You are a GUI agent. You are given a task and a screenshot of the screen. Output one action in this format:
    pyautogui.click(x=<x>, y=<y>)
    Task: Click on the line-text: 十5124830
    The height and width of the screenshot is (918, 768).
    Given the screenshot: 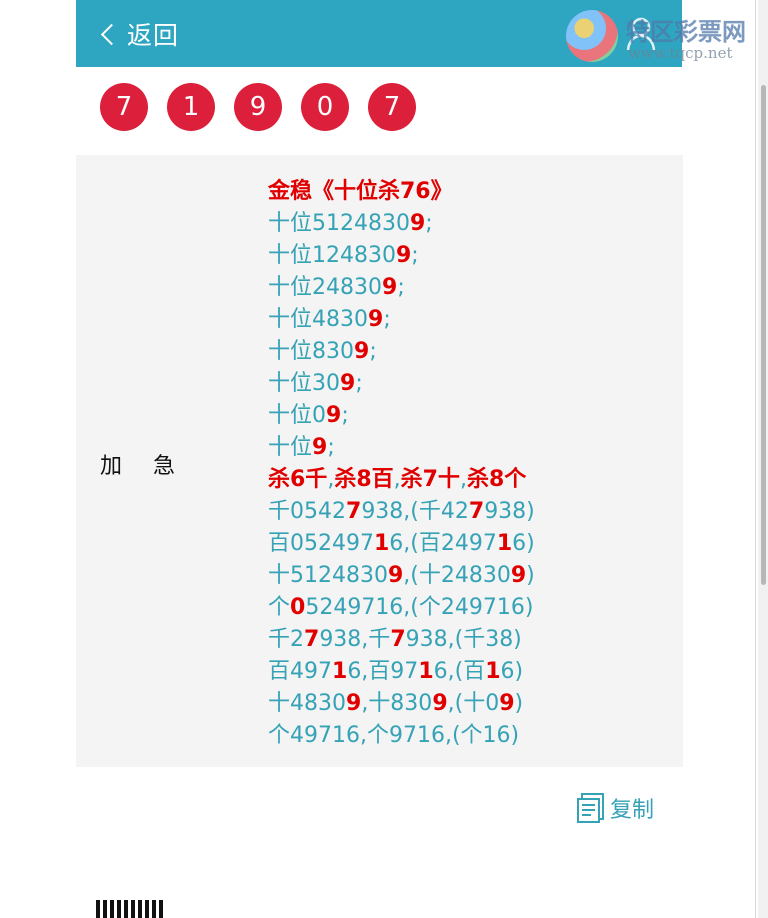 What is the action you would take?
    pyautogui.click(x=328, y=575)
    